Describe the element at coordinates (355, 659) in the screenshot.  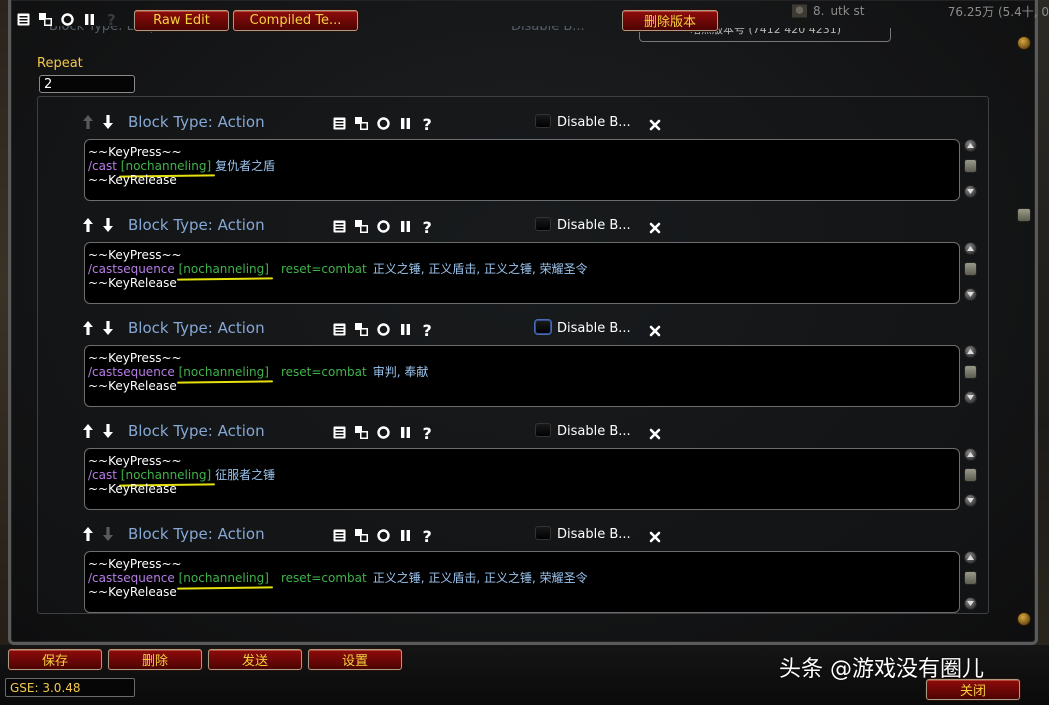
I see `settings-button: 设置` at that location.